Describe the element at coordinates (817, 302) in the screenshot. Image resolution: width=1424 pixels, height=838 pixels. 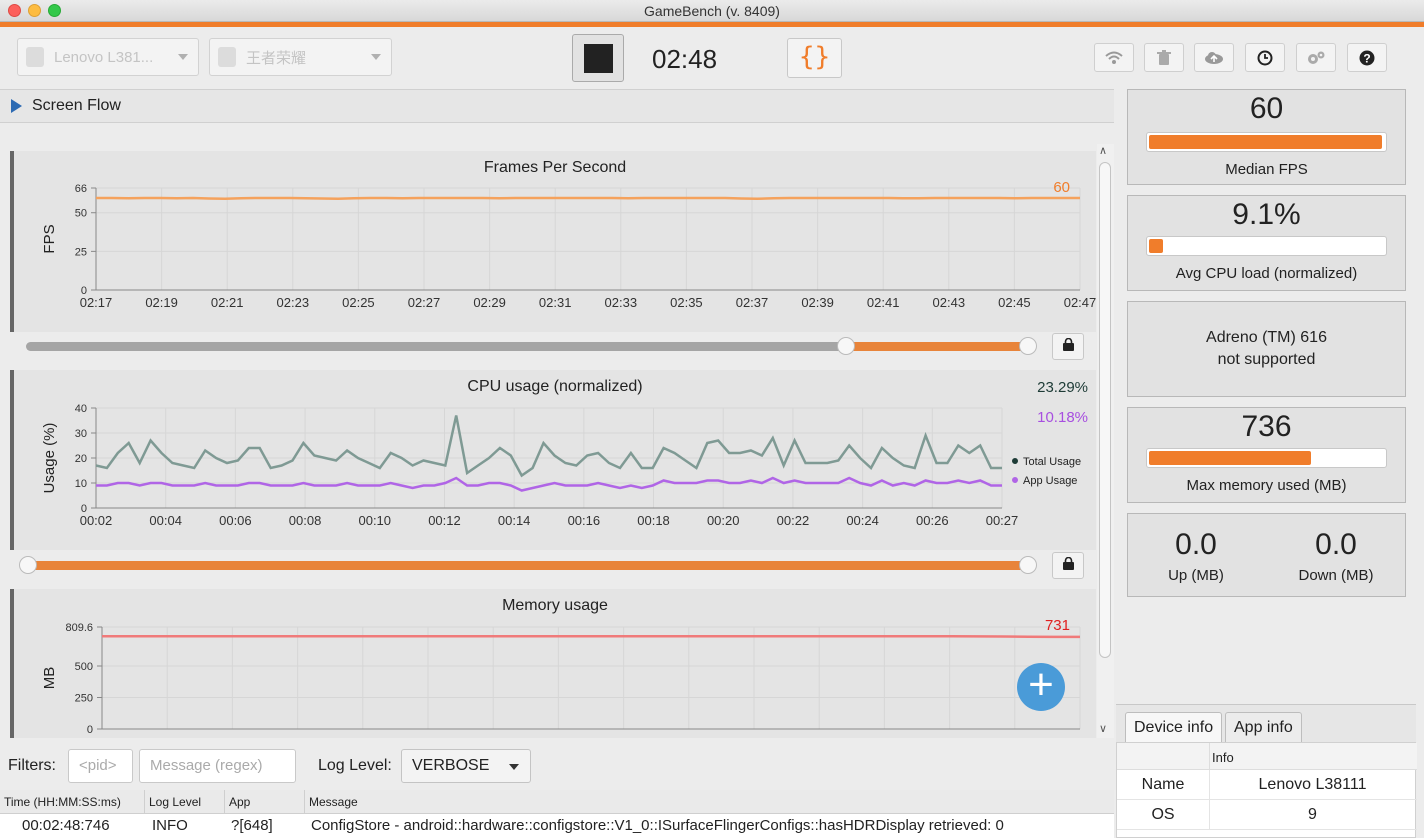
I see `x-tick-label: 02:39` at that location.